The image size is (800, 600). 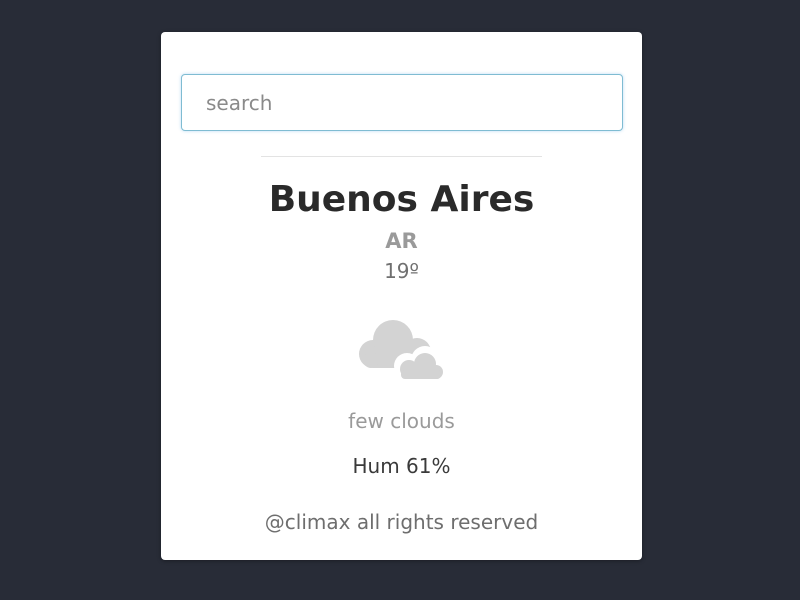 I want to click on temperature: 19º, so click(x=401, y=271).